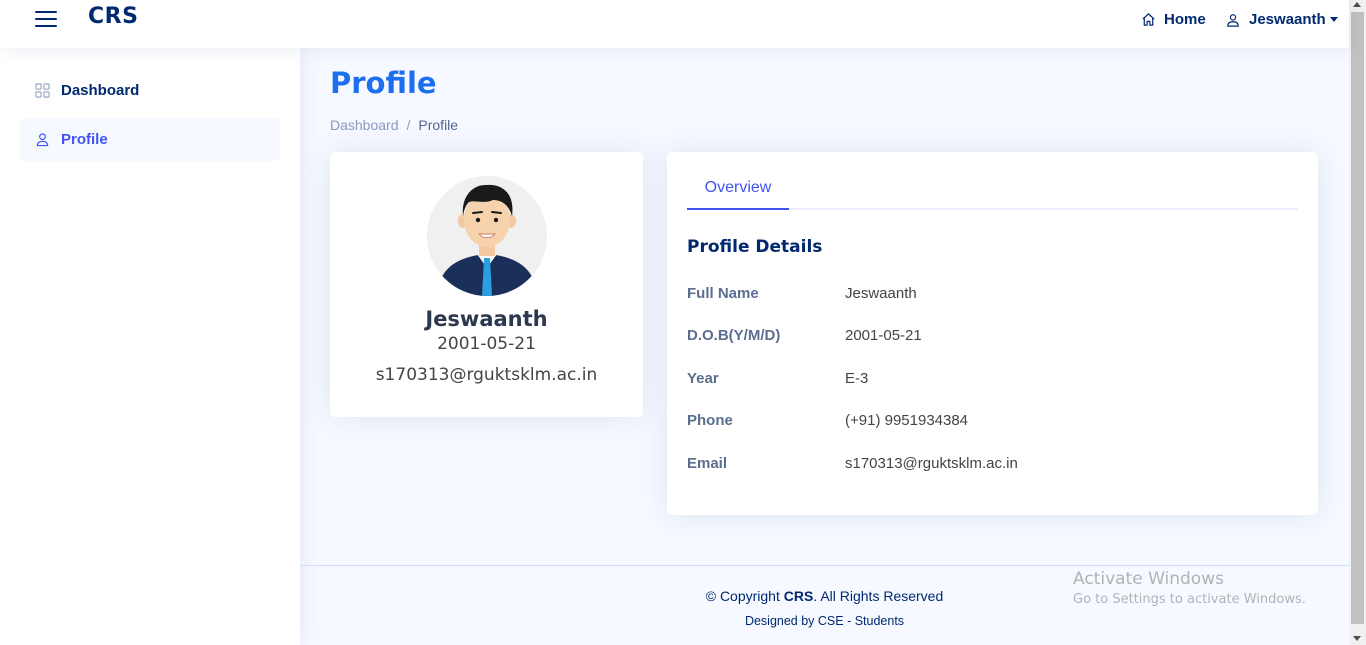 This screenshot has height=645, width=1366. What do you see at coordinates (46, 19) in the screenshot?
I see `menu-toggle-icon` at bounding box center [46, 19].